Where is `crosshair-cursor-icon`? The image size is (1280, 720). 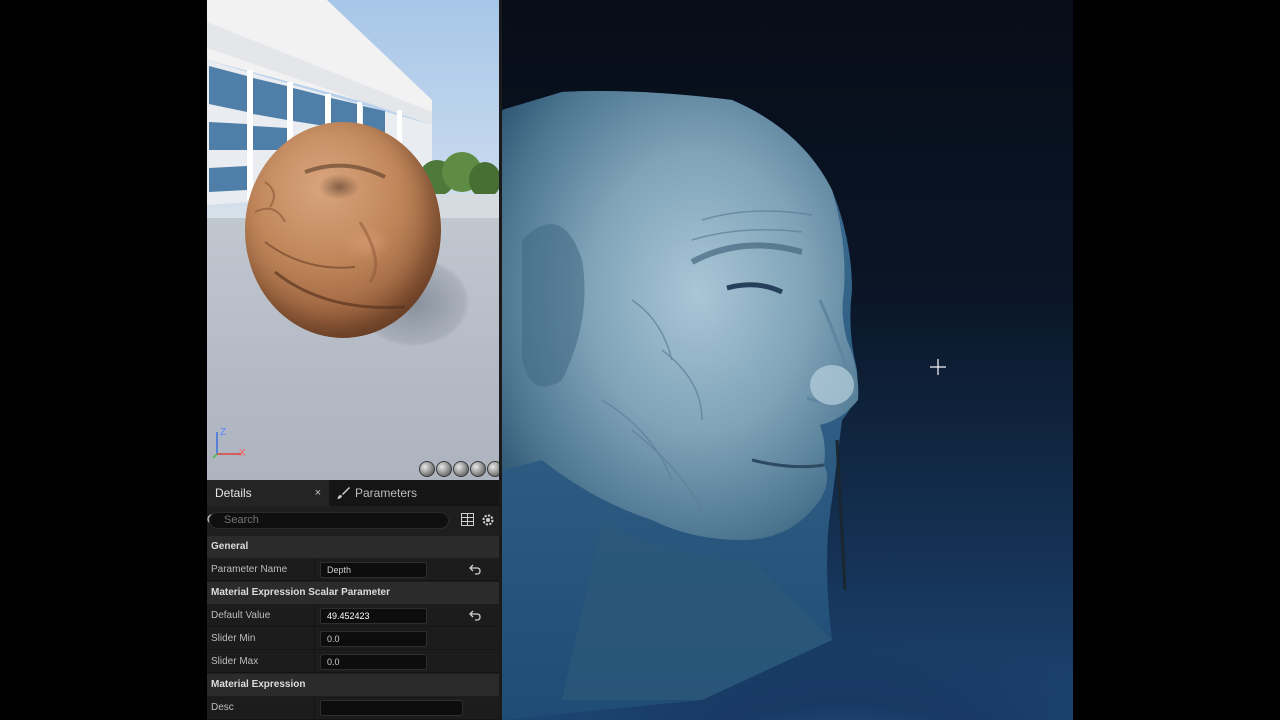
crosshair-cursor-icon is located at coordinates (938, 367).